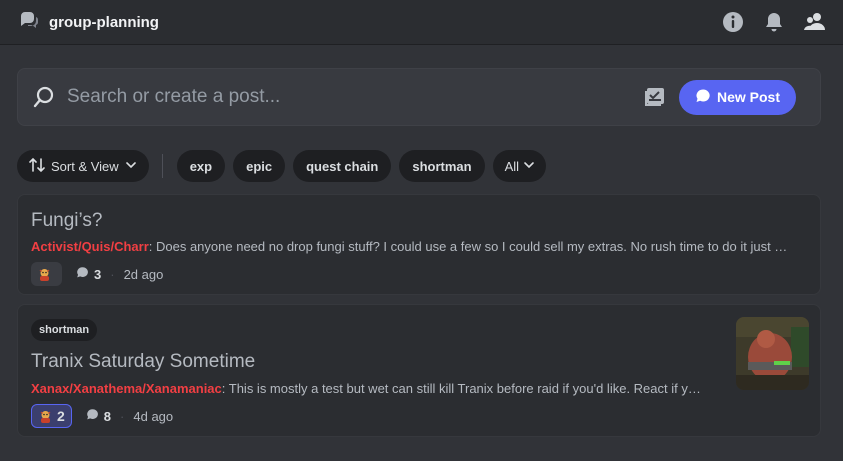 This screenshot has width=843, height=461. I want to click on new-post-button: New Post, so click(737, 97).